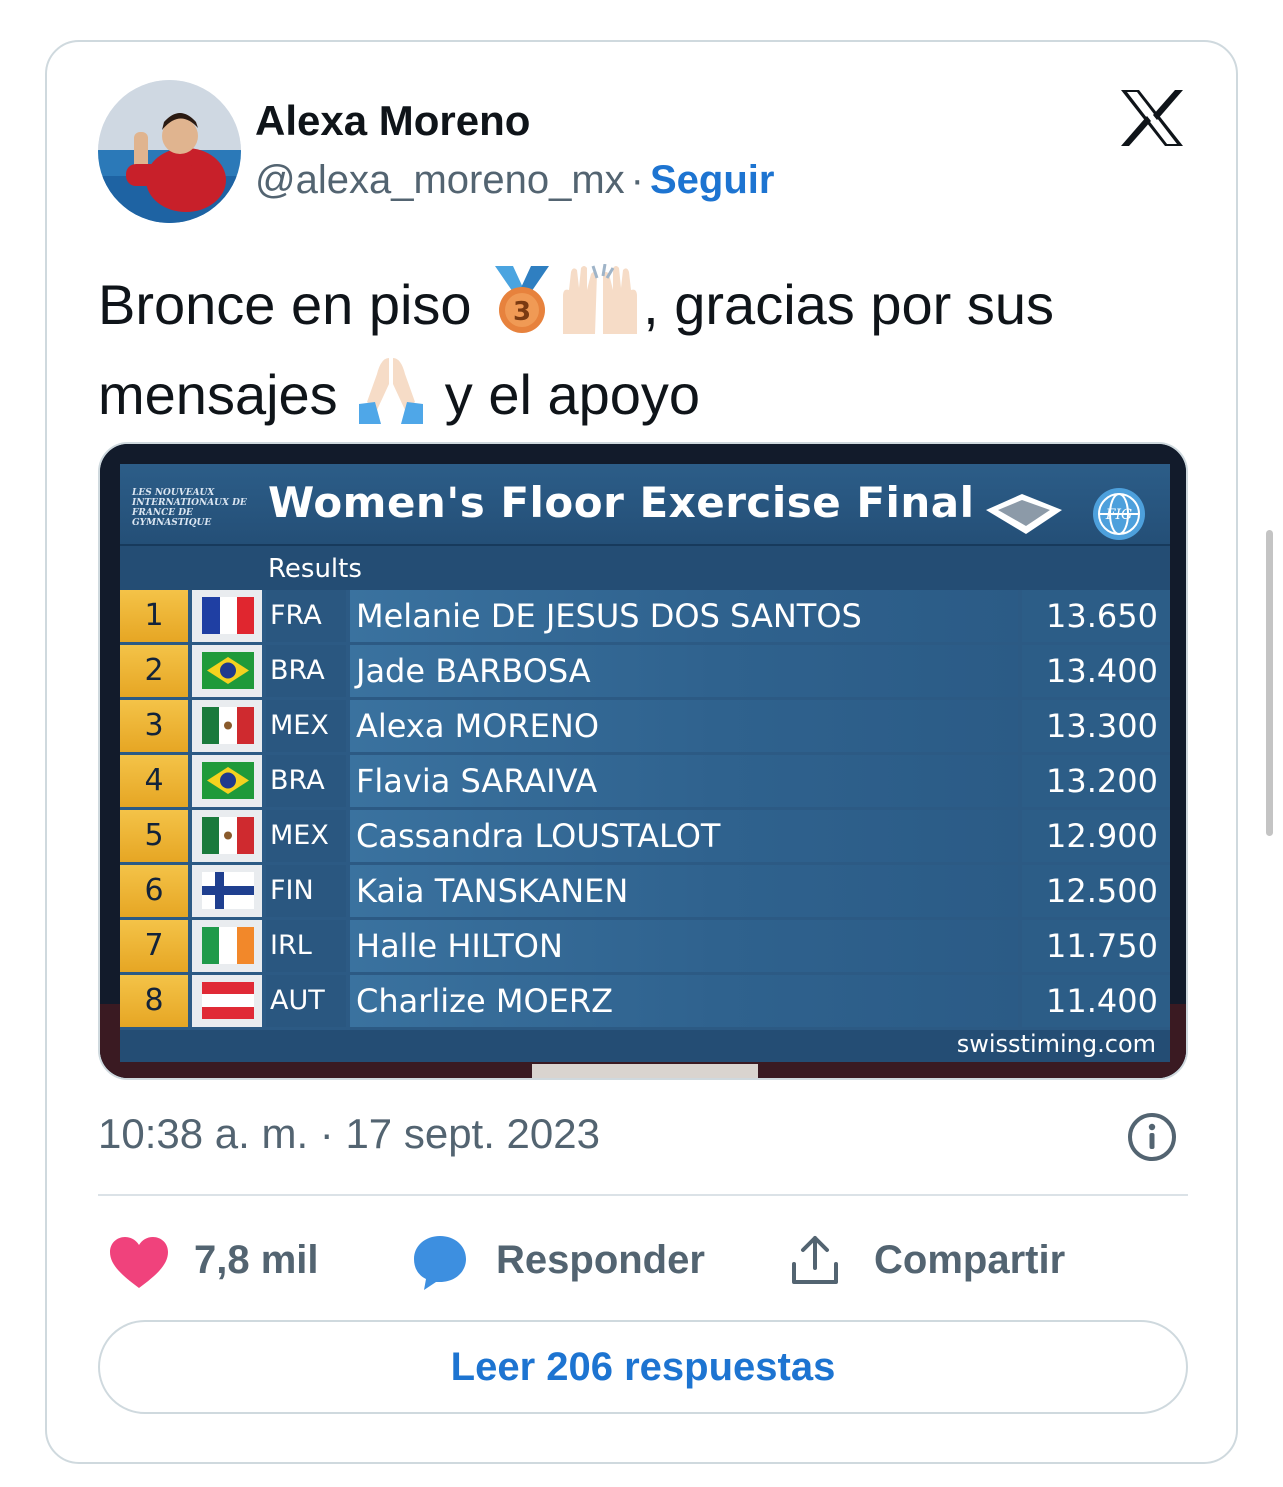  What do you see at coordinates (306, 616) in the screenshot?
I see `noc-cell: FRA` at bounding box center [306, 616].